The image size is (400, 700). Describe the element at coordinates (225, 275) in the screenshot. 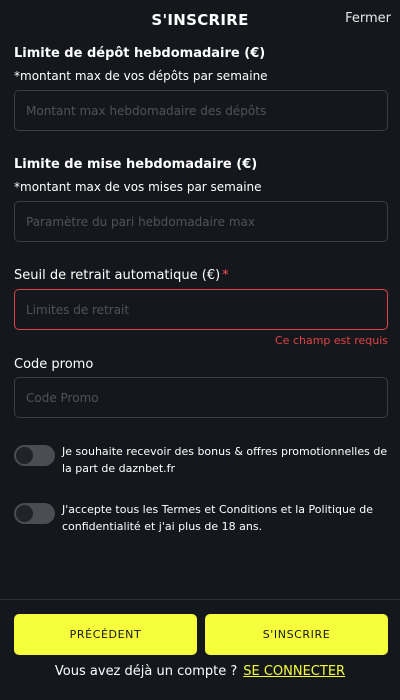

I see `required-marker: *` at that location.